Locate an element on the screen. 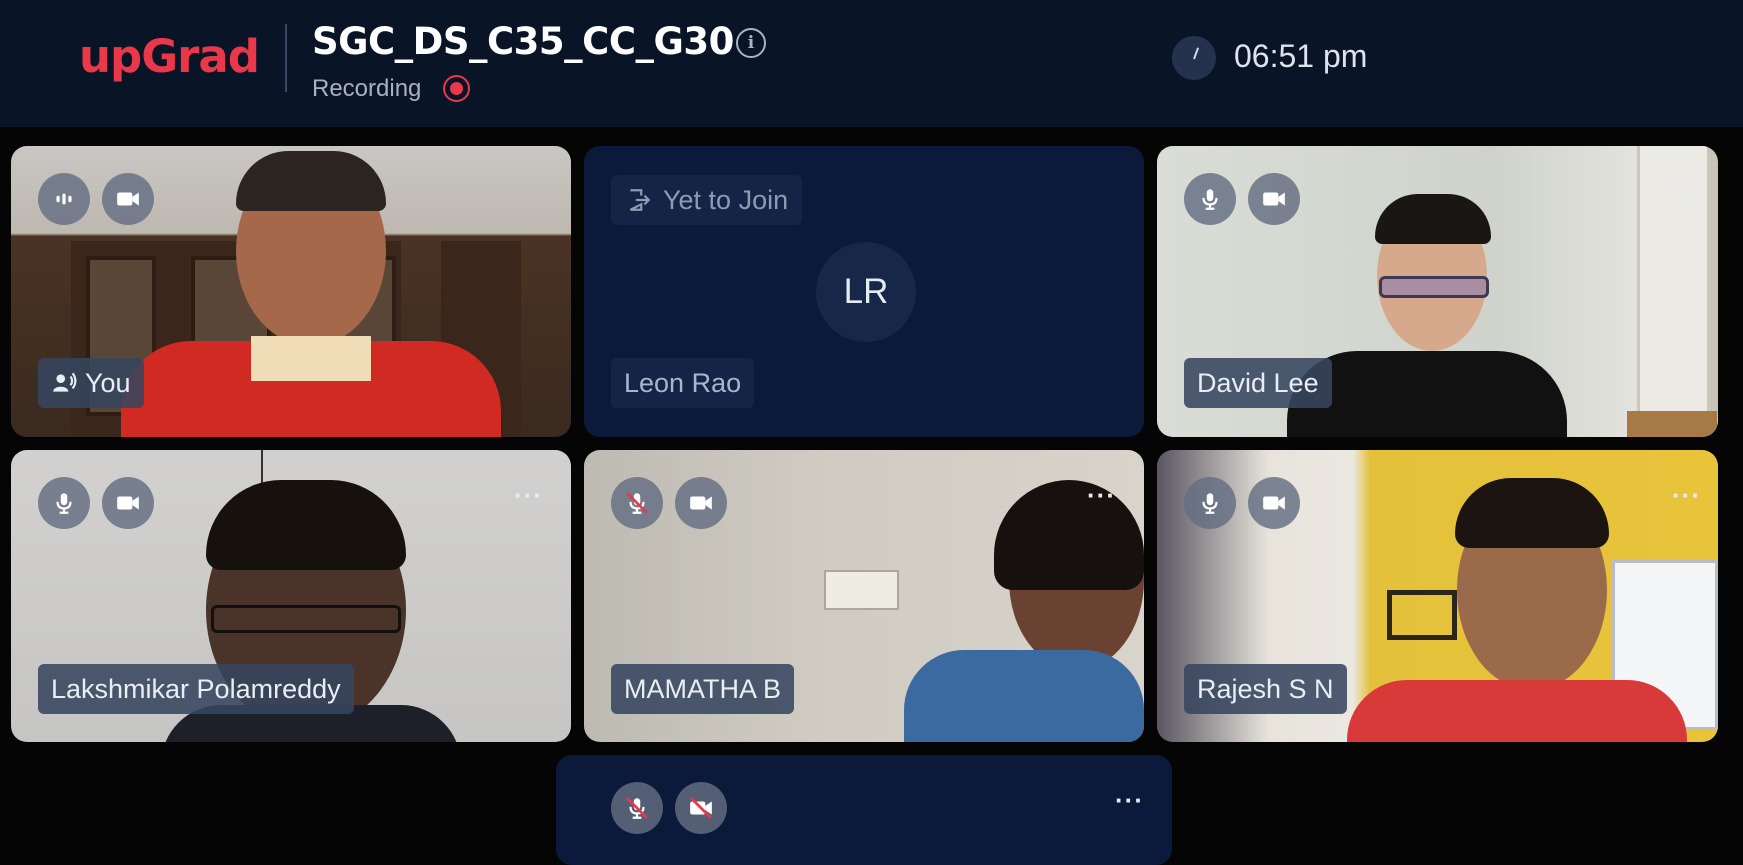  participant-name-tag: Lakshmikar Polamreddy is located at coordinates (196, 689).